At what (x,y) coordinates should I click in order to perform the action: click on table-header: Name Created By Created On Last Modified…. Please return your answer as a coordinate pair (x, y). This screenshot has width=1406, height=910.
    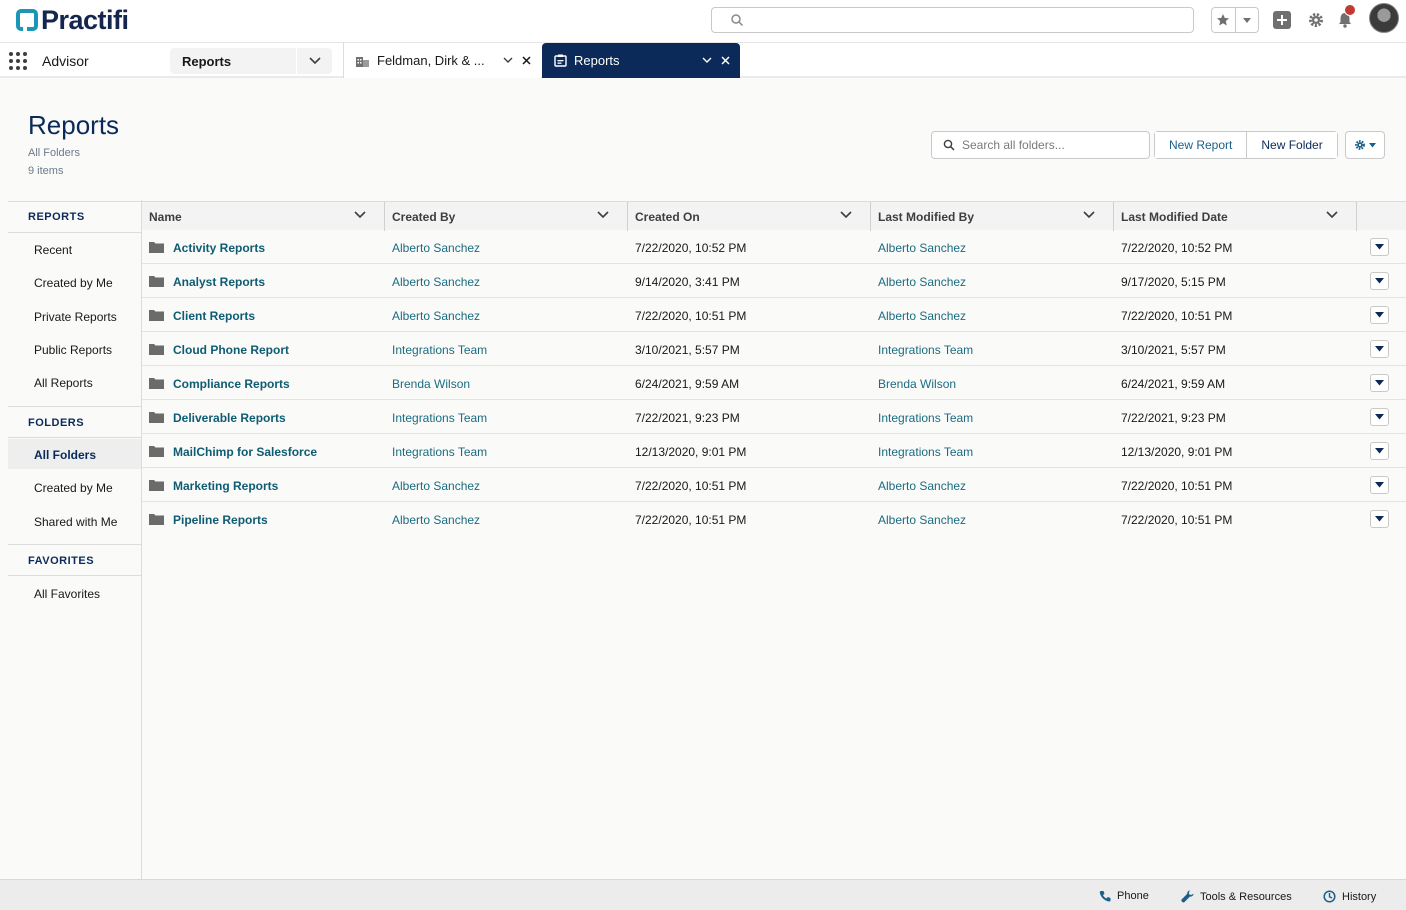
    Looking at the image, I should click on (774, 216).